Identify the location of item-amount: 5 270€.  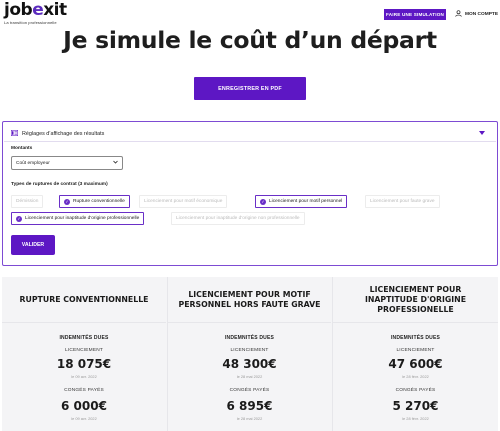
(415, 406).